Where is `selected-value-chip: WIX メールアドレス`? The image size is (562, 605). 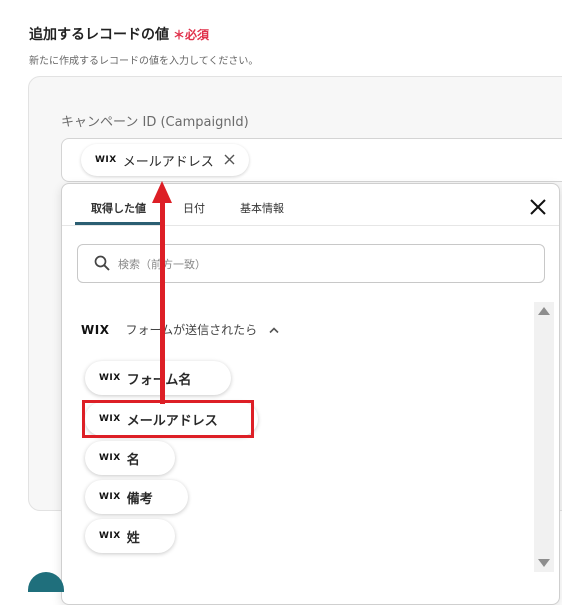 selected-value-chip: WIX メールアドレス is located at coordinates (165, 160).